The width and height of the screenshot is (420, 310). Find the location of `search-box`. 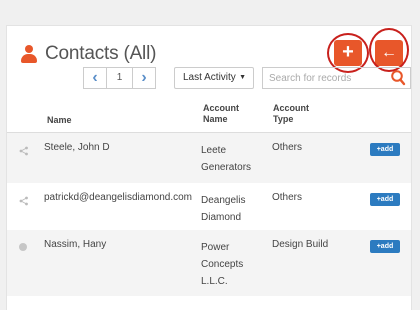

search-box is located at coordinates (336, 78).